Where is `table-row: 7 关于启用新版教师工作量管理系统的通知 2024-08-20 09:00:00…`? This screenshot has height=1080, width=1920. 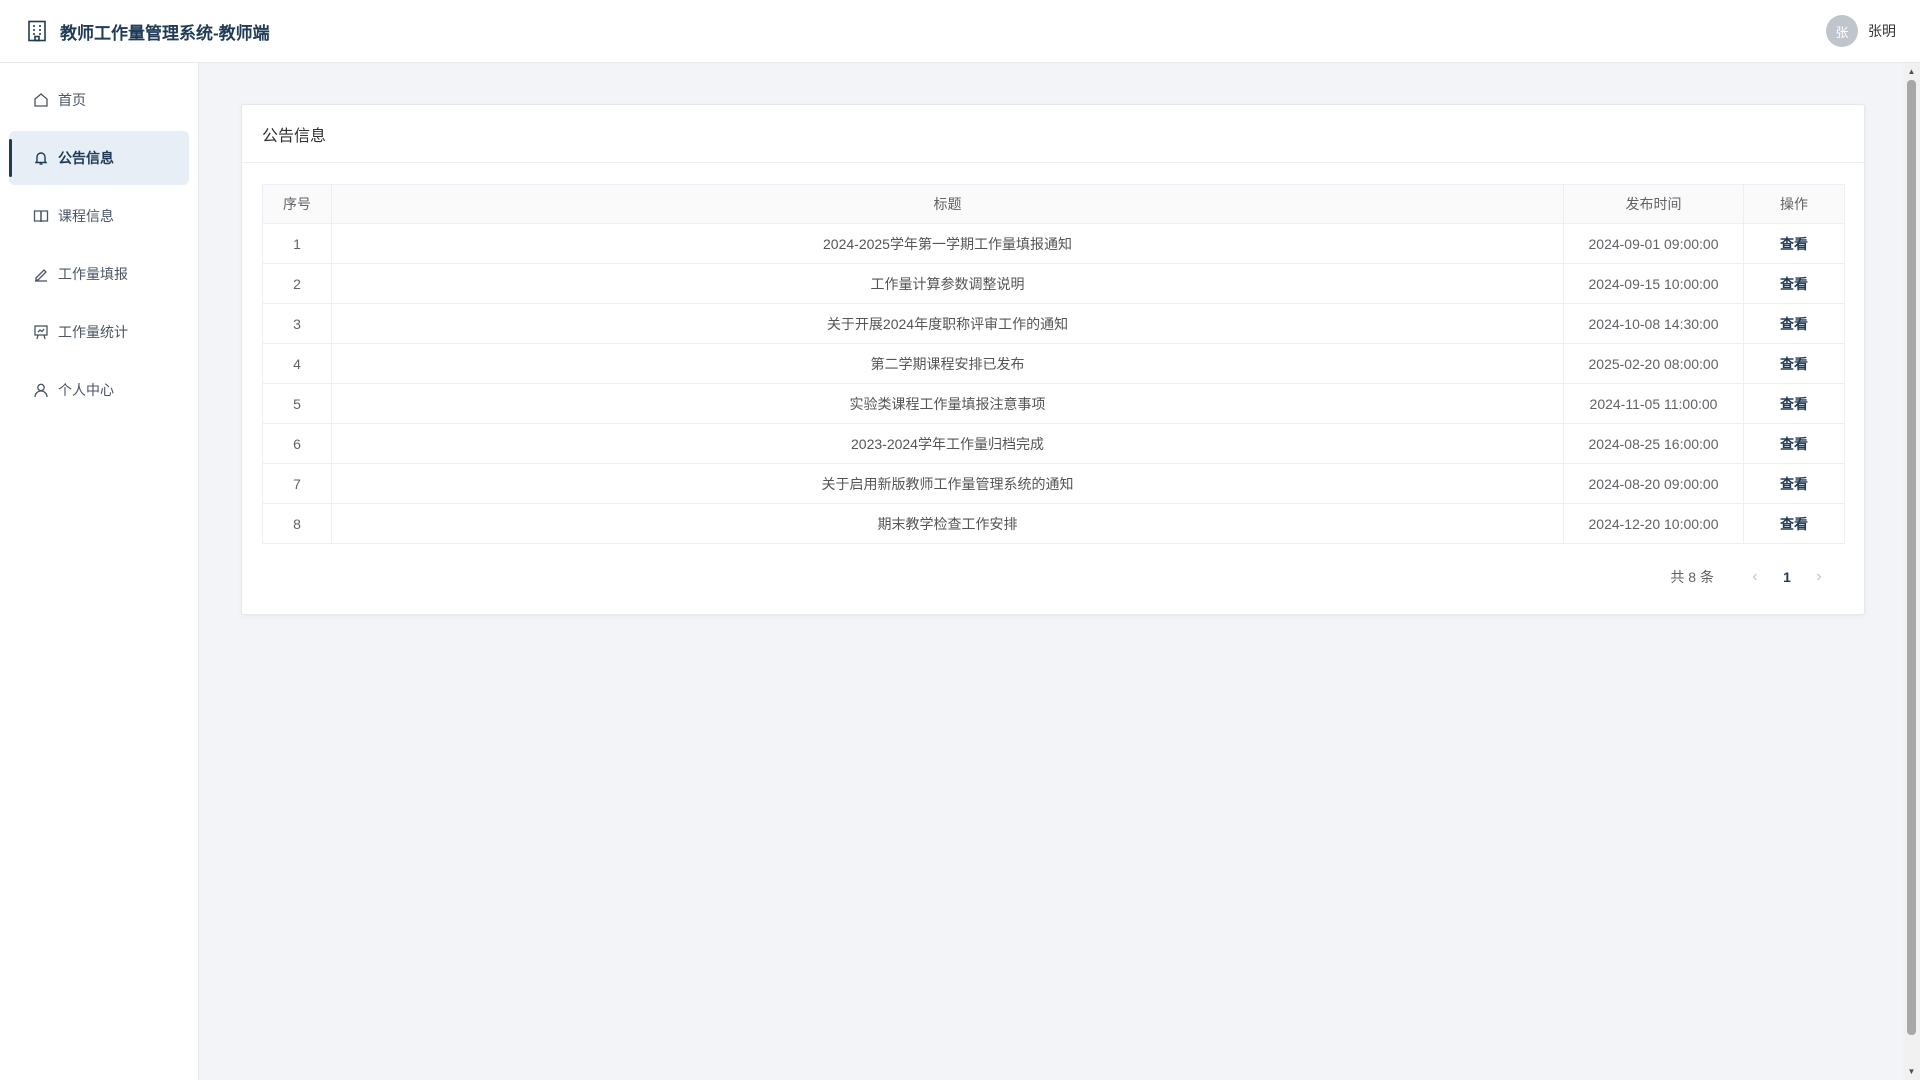
table-row: 7 关于启用新版教师工作量管理系统的通知 2024-08-20 09:00:00… is located at coordinates (1053, 483).